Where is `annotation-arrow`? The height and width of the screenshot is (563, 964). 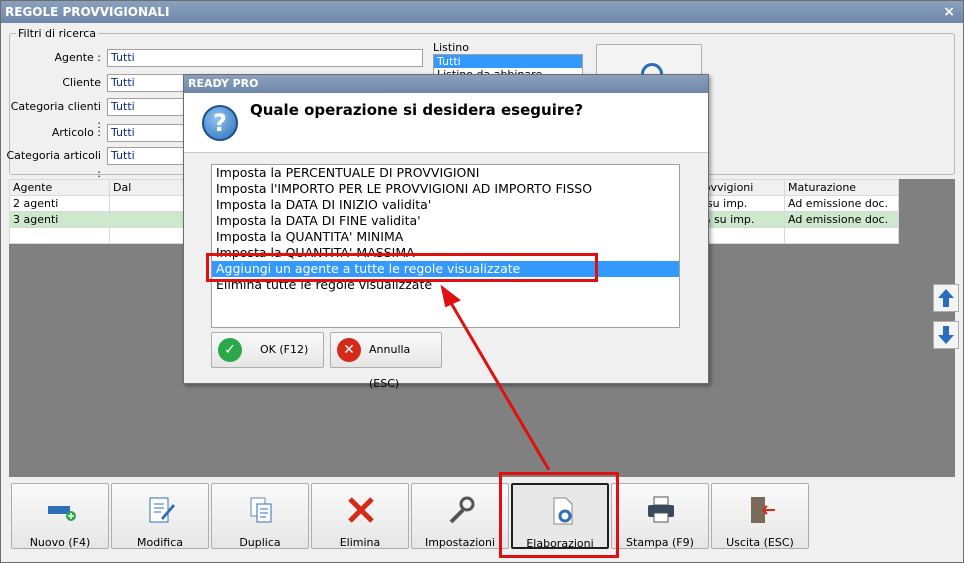 annotation-arrow is located at coordinates (495, 377).